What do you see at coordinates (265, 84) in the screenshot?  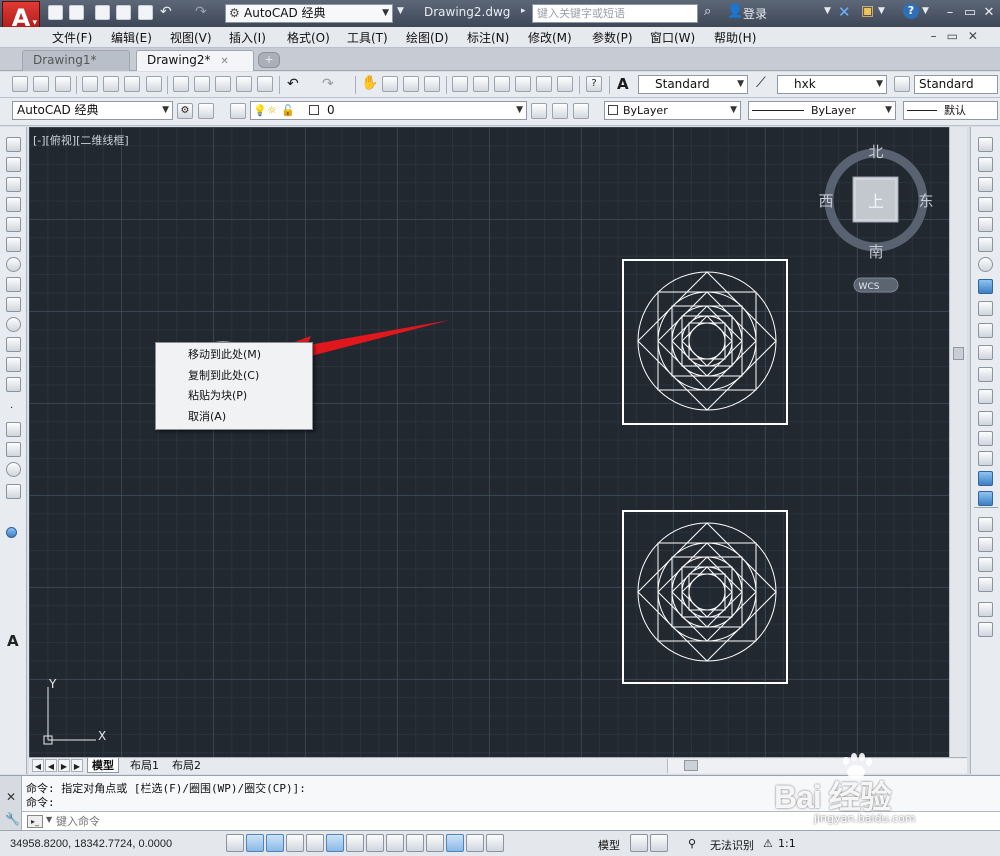 I see `block-editor-icon` at bounding box center [265, 84].